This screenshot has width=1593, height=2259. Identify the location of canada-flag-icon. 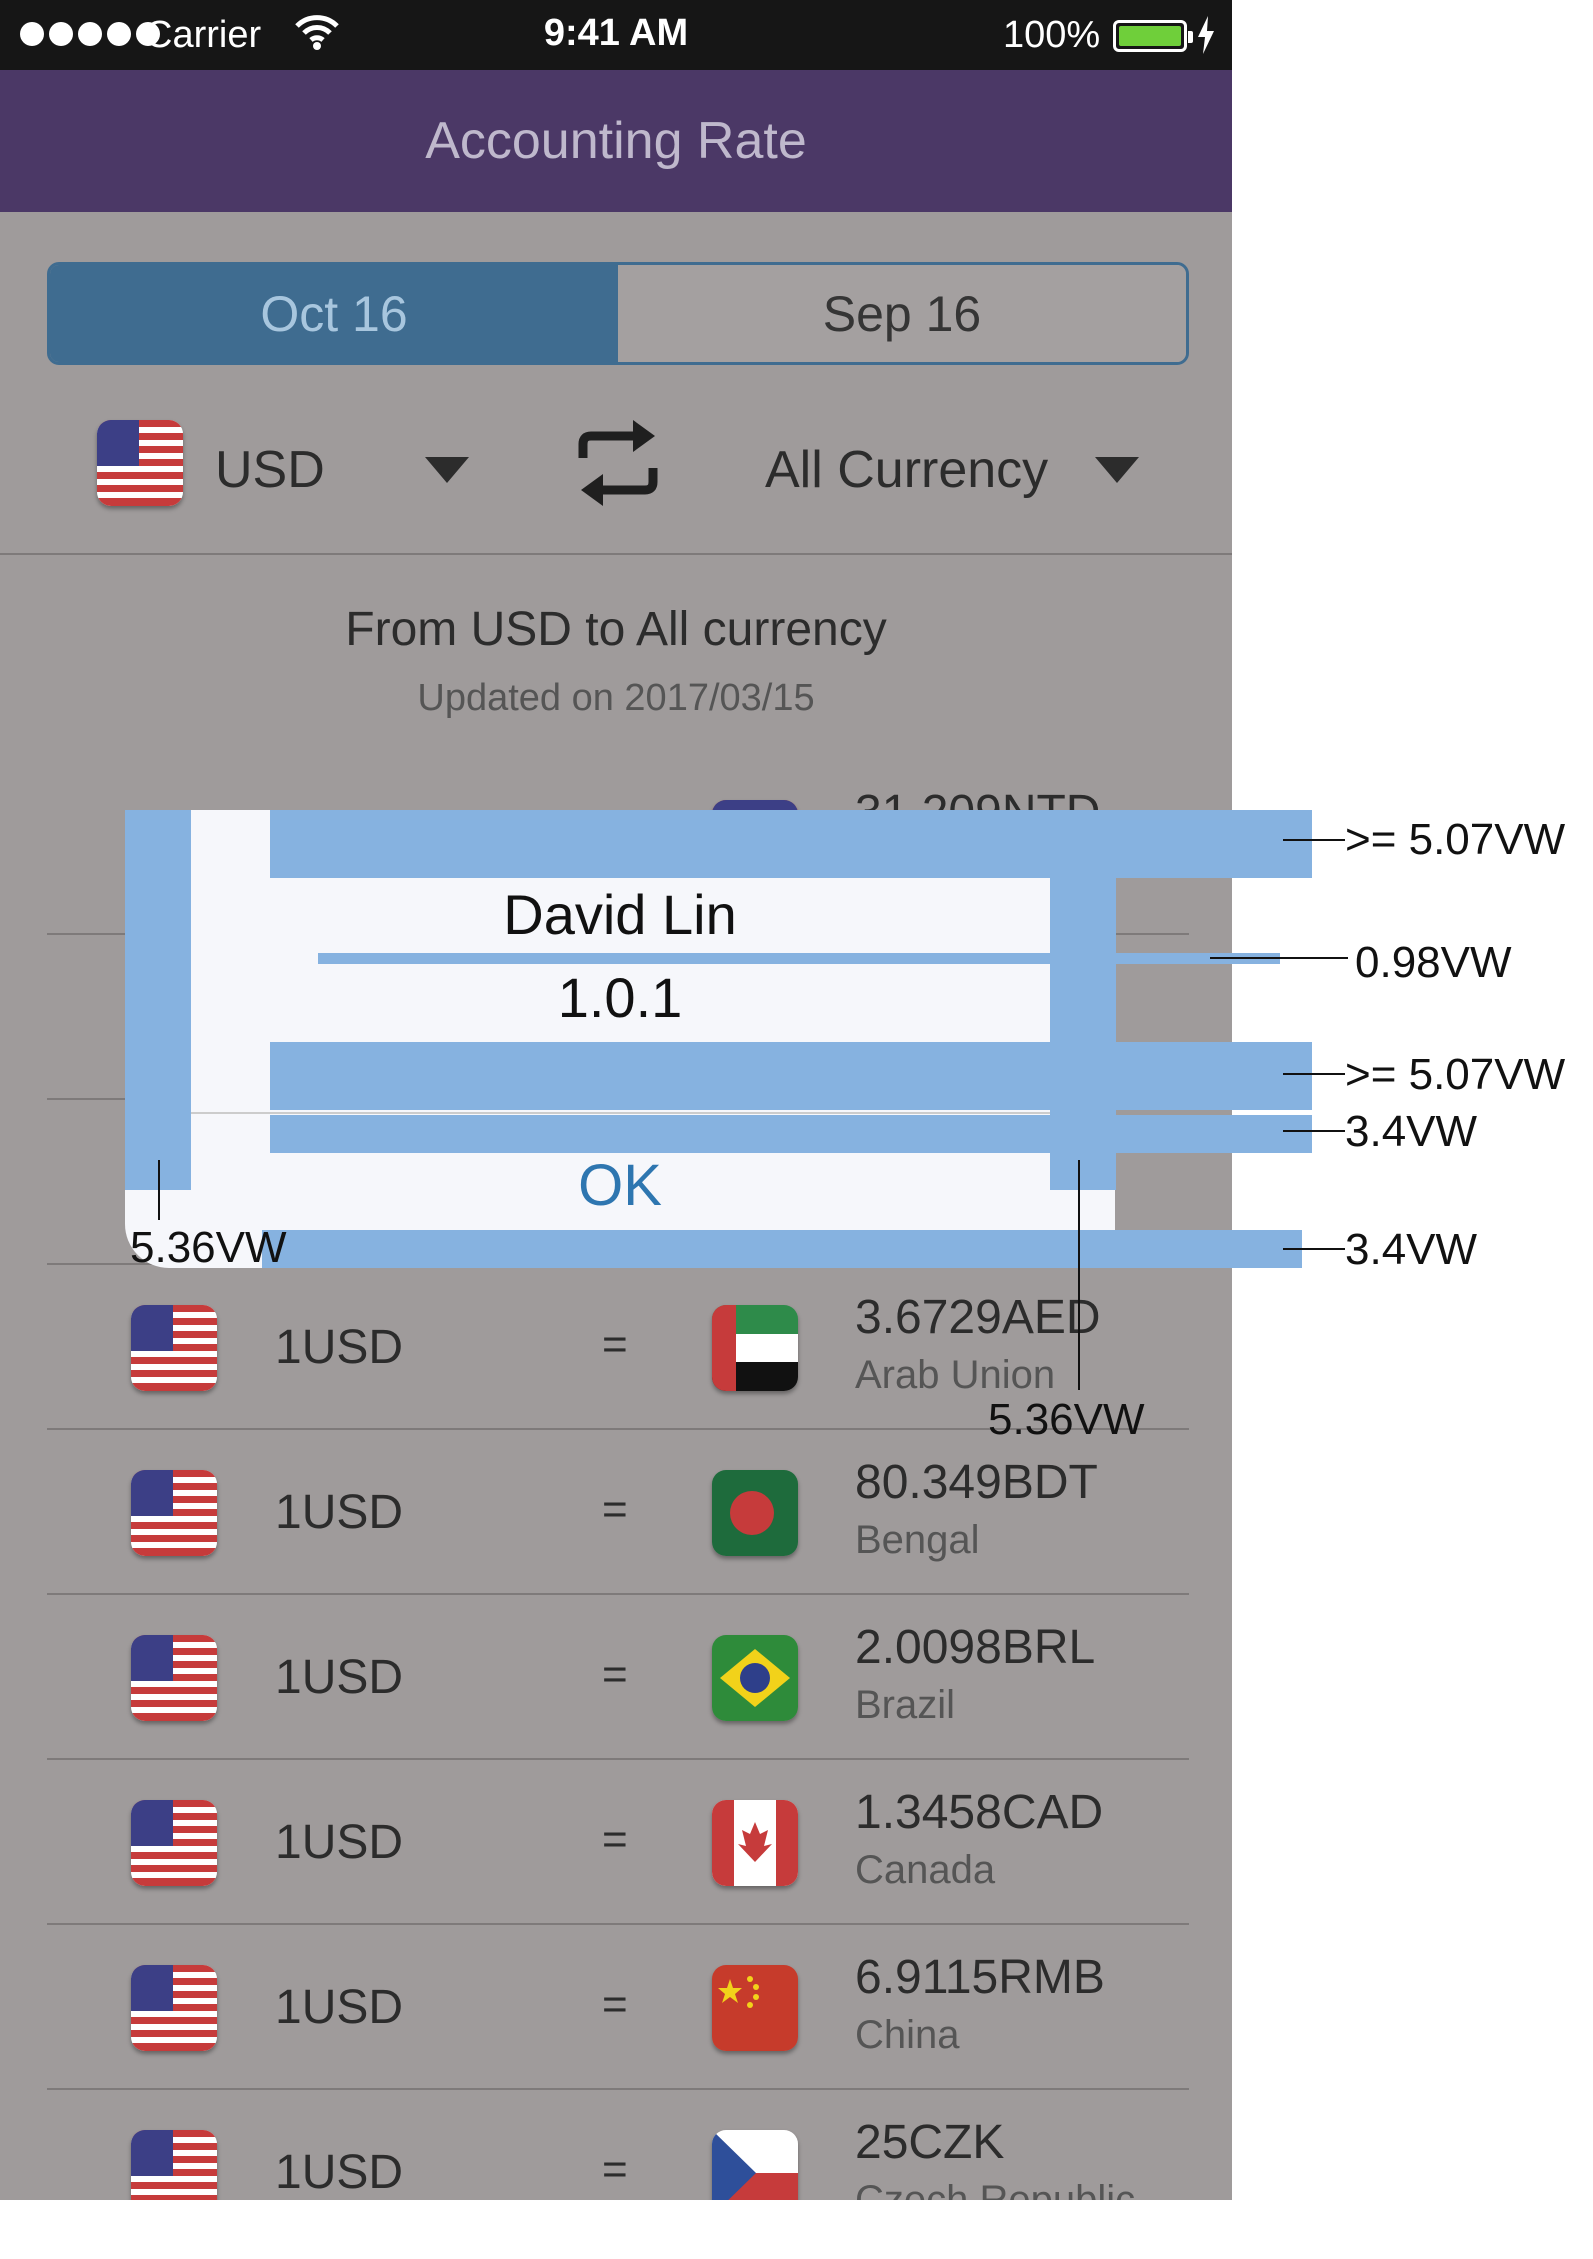
(755, 1843).